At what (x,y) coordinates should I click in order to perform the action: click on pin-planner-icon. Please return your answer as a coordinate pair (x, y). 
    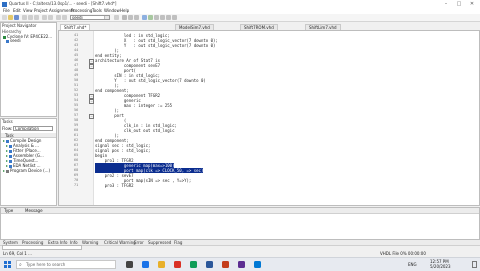
    Looking at the image, I should click on (130, 17).